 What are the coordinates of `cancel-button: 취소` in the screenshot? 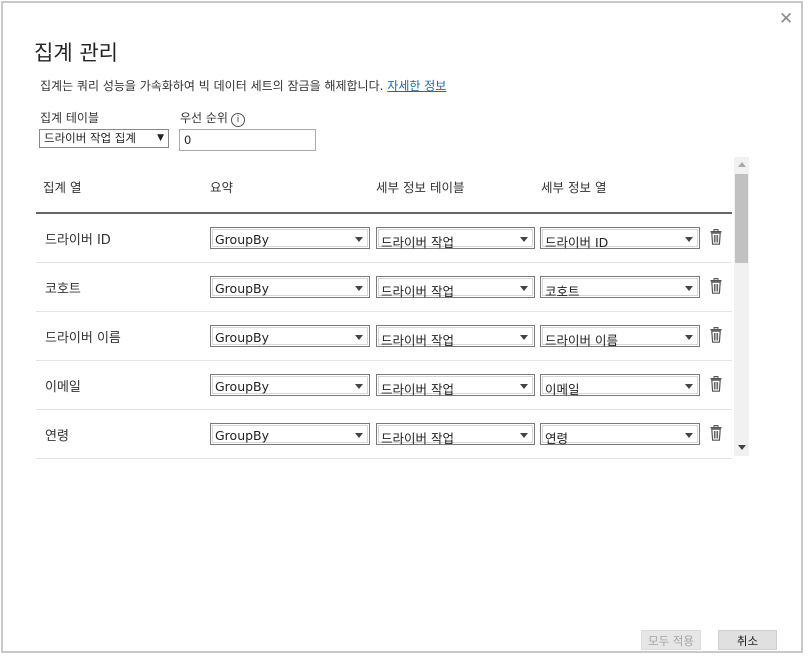 It's located at (747, 640).